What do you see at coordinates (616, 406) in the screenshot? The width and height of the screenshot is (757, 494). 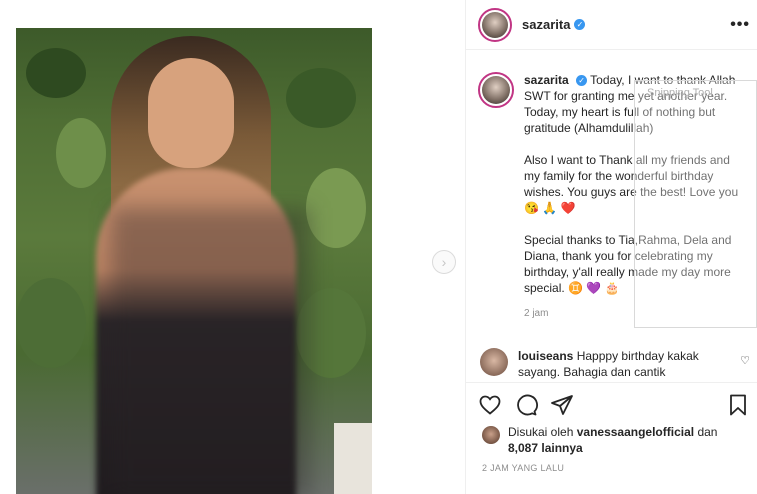 I see `action-bar` at bounding box center [616, 406].